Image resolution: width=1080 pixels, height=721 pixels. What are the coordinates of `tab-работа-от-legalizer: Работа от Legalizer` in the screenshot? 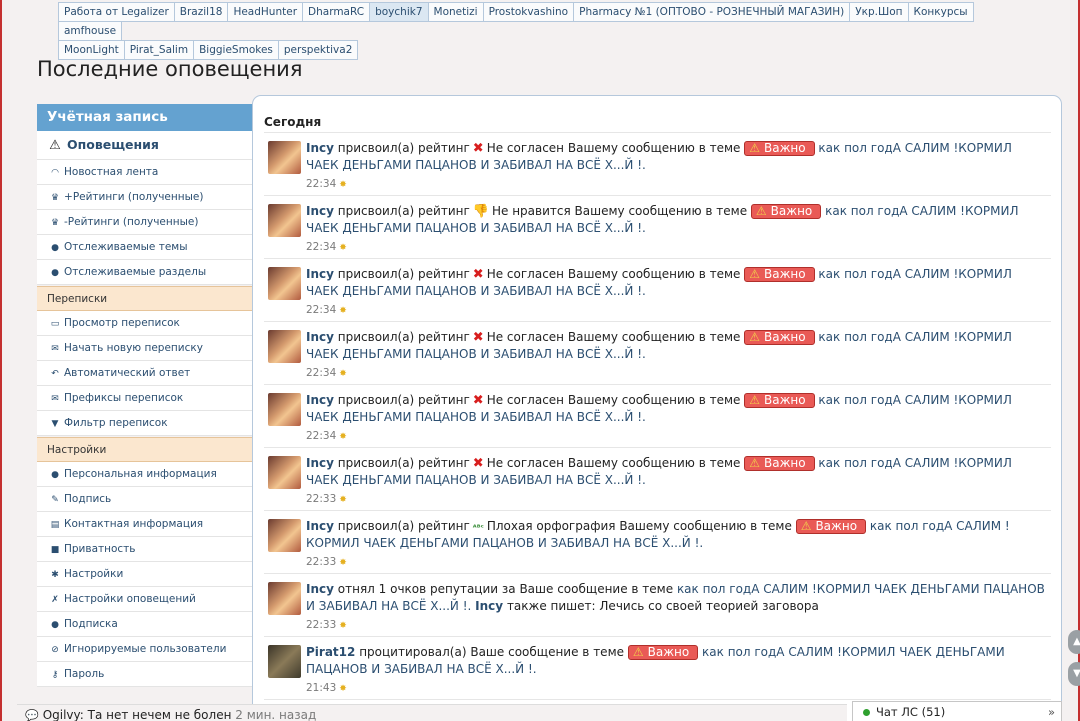 It's located at (116, 12).